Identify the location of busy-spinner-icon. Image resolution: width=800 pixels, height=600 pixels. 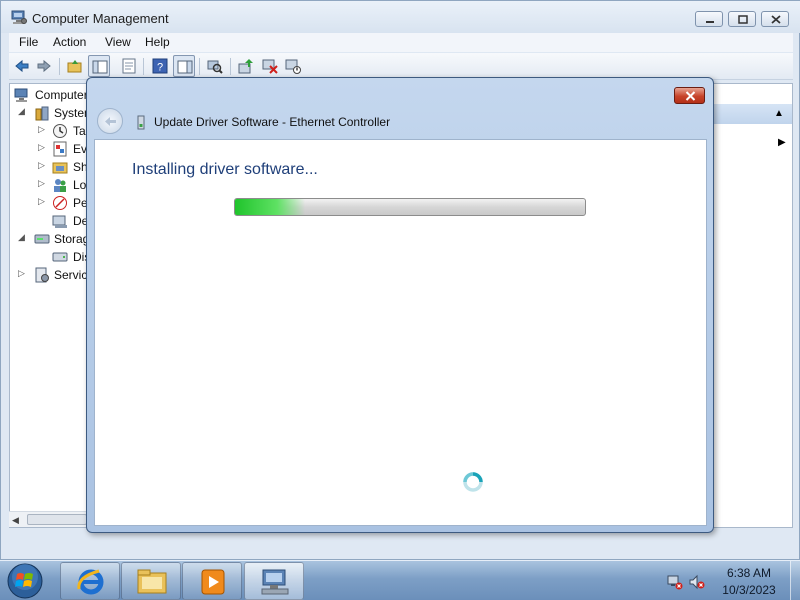
(473, 482).